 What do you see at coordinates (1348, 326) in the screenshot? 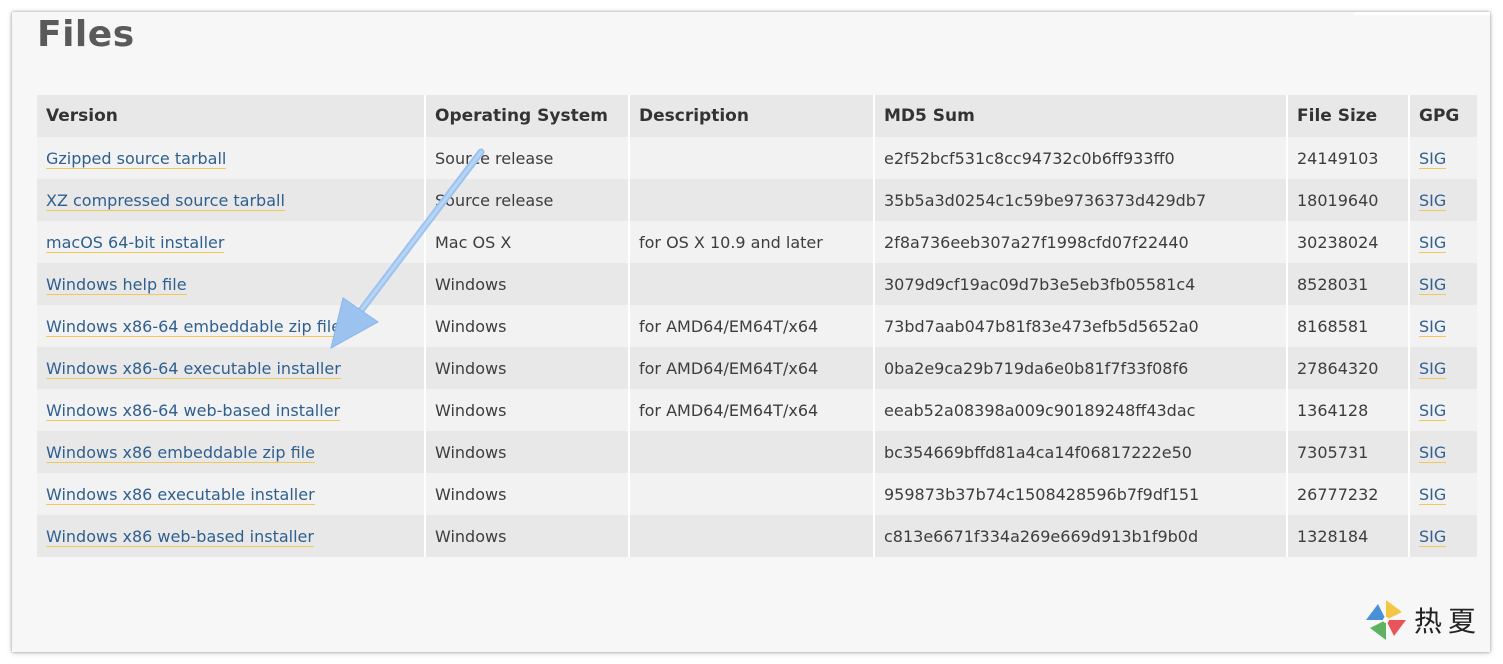
I see `file-size-cell: 8168581` at bounding box center [1348, 326].